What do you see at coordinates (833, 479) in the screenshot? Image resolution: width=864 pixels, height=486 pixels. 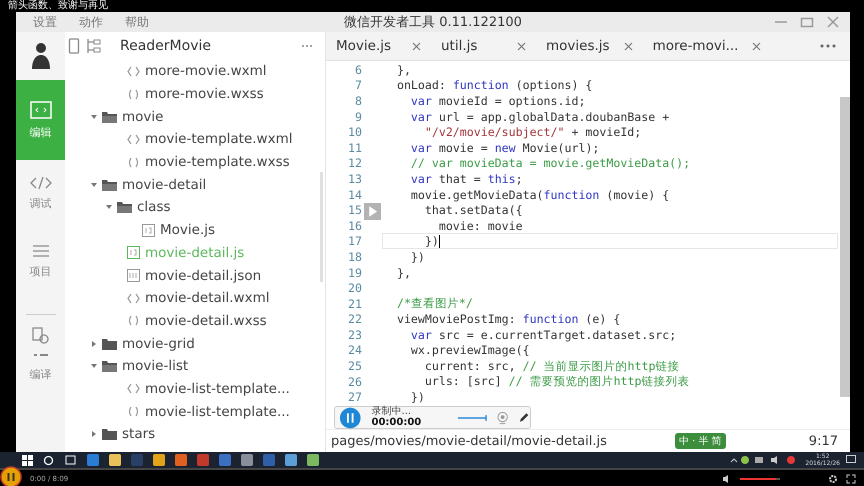 I see `settings-icon` at bounding box center [833, 479].